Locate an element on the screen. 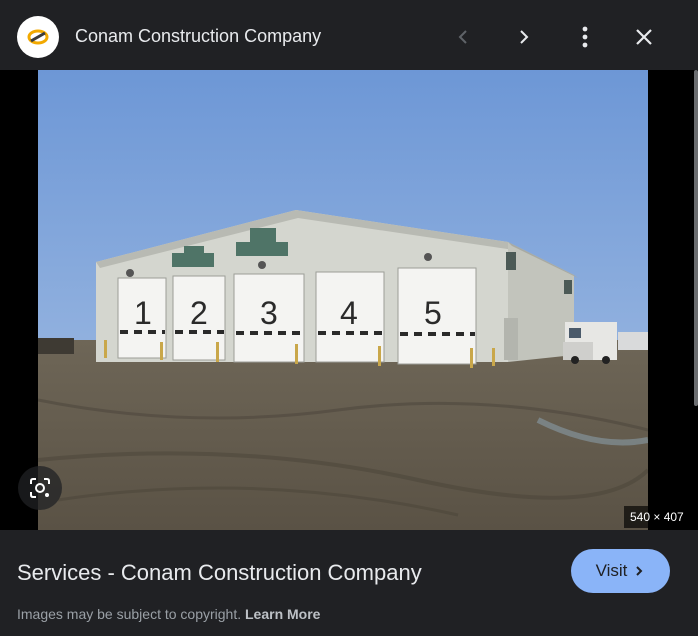 The height and width of the screenshot is (636, 698). scrollbar is located at coordinates (696, 238).